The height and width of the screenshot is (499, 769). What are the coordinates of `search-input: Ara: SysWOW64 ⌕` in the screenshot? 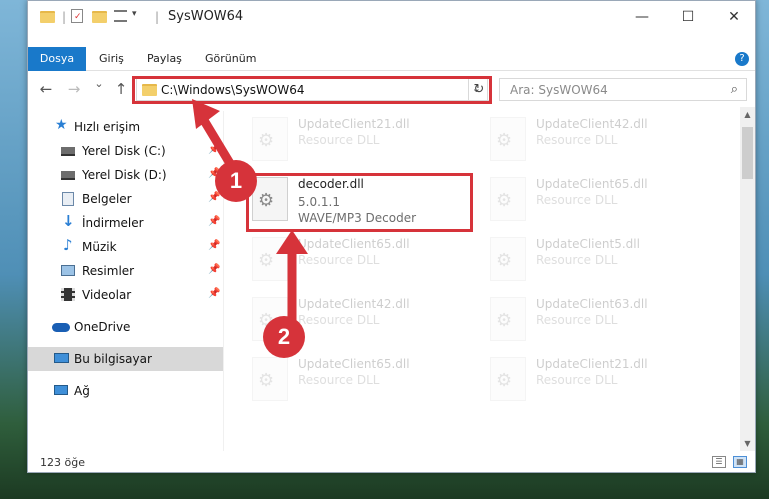 It's located at (623, 89).